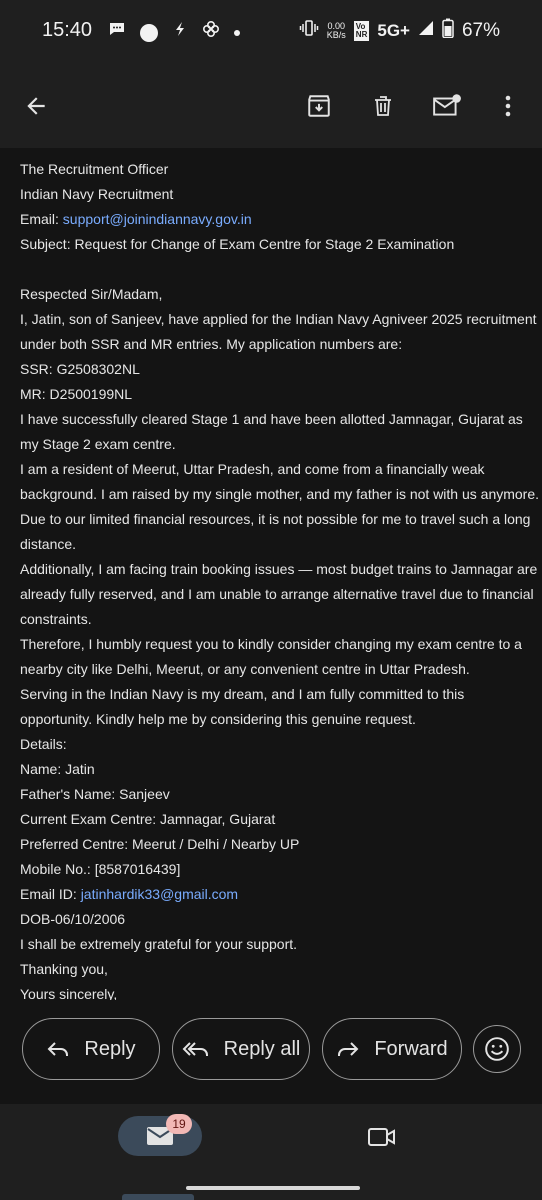 The width and height of the screenshot is (542, 1200). What do you see at coordinates (237, 32) in the screenshot?
I see `more-notifications-dot-icon` at bounding box center [237, 32].